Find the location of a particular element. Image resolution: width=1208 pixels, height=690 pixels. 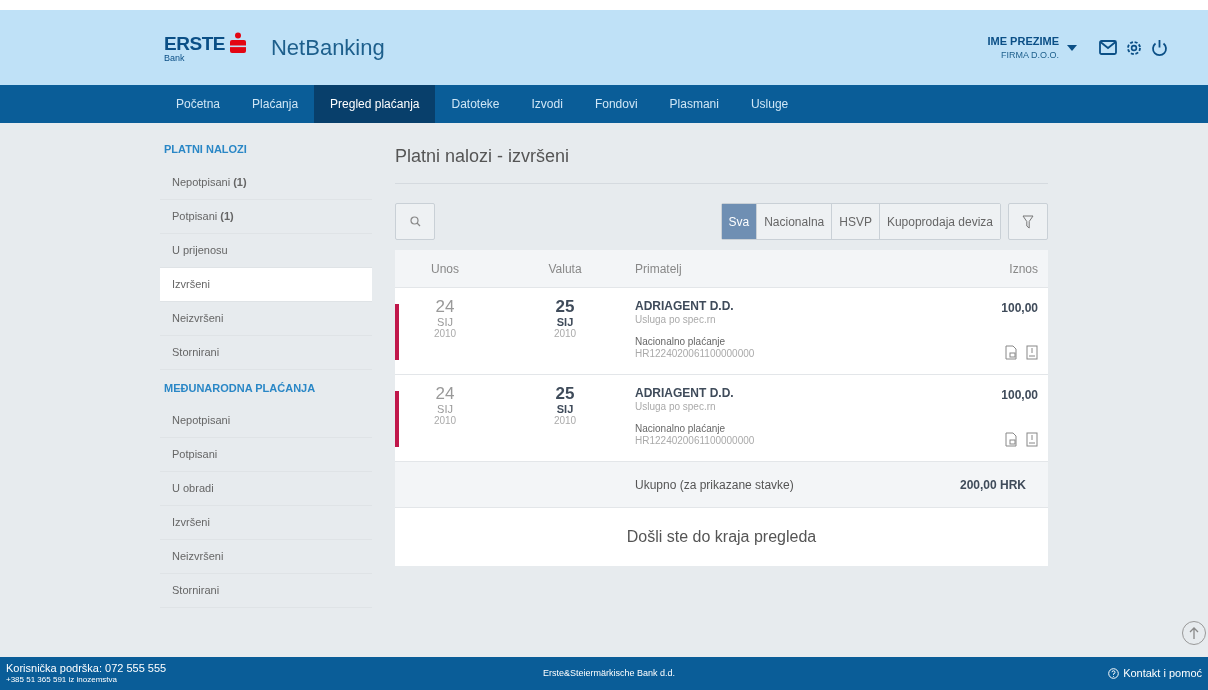

app-name: NetBanking is located at coordinates (328, 48).